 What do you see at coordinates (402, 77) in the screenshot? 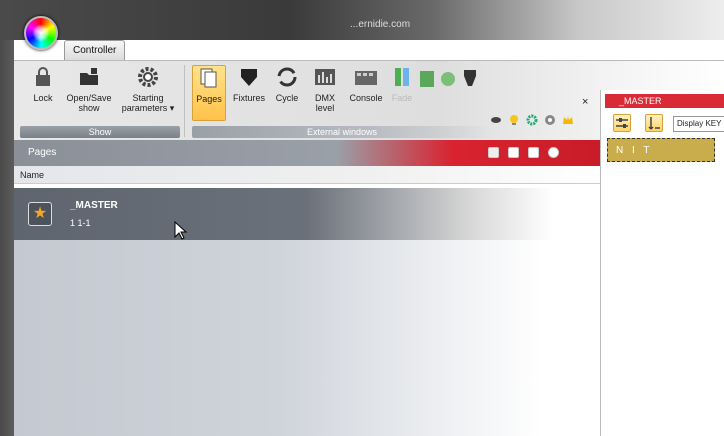
I see `fade-icon` at bounding box center [402, 77].